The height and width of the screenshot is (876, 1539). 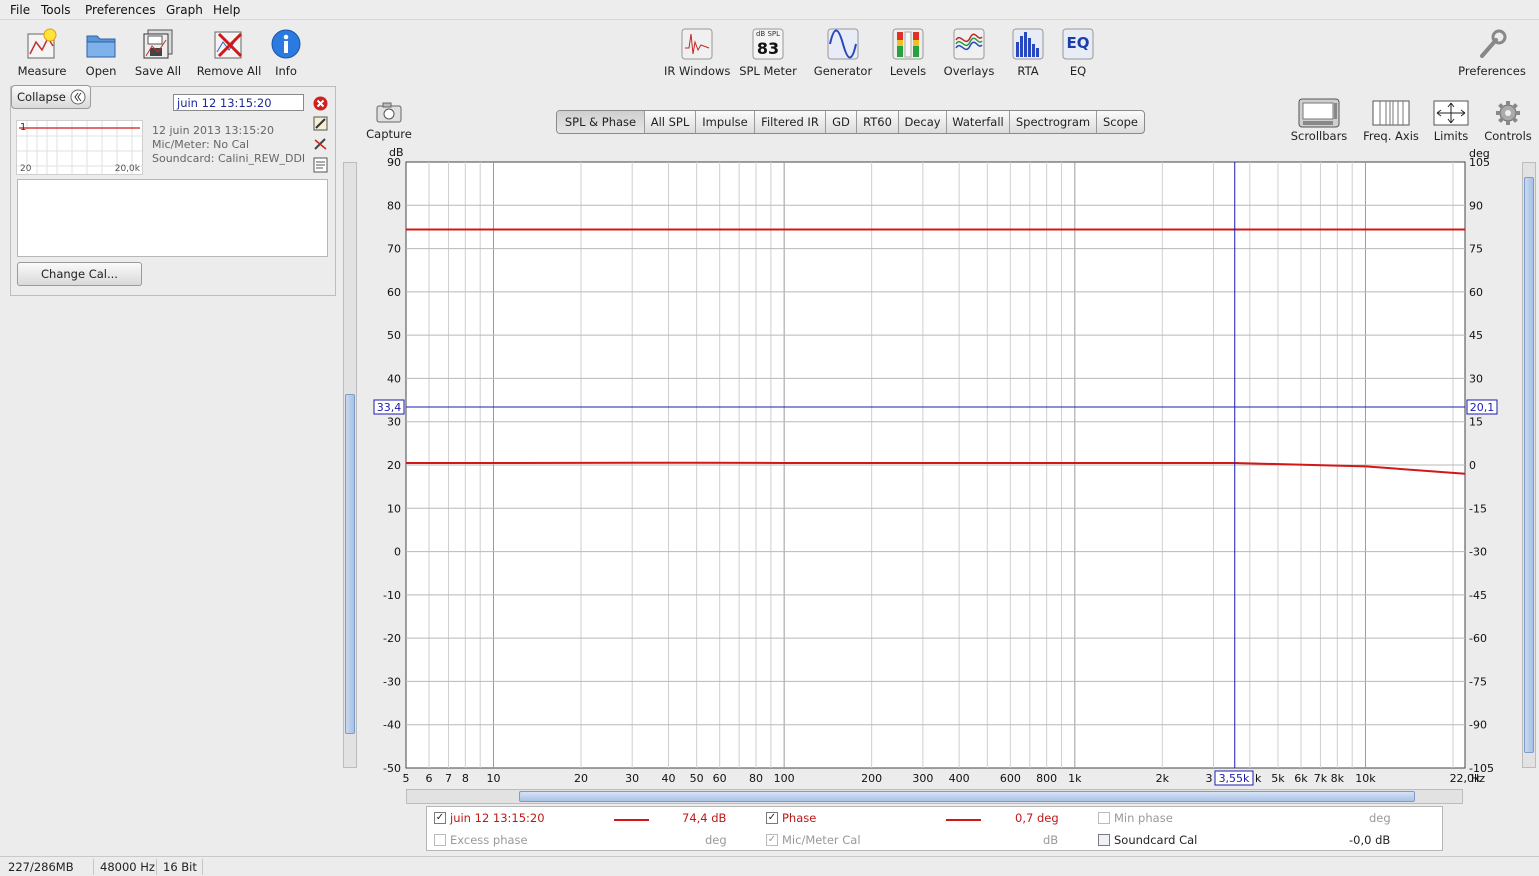 What do you see at coordinates (1478, 508) in the screenshot?
I see `right-tick-label: -15` at bounding box center [1478, 508].